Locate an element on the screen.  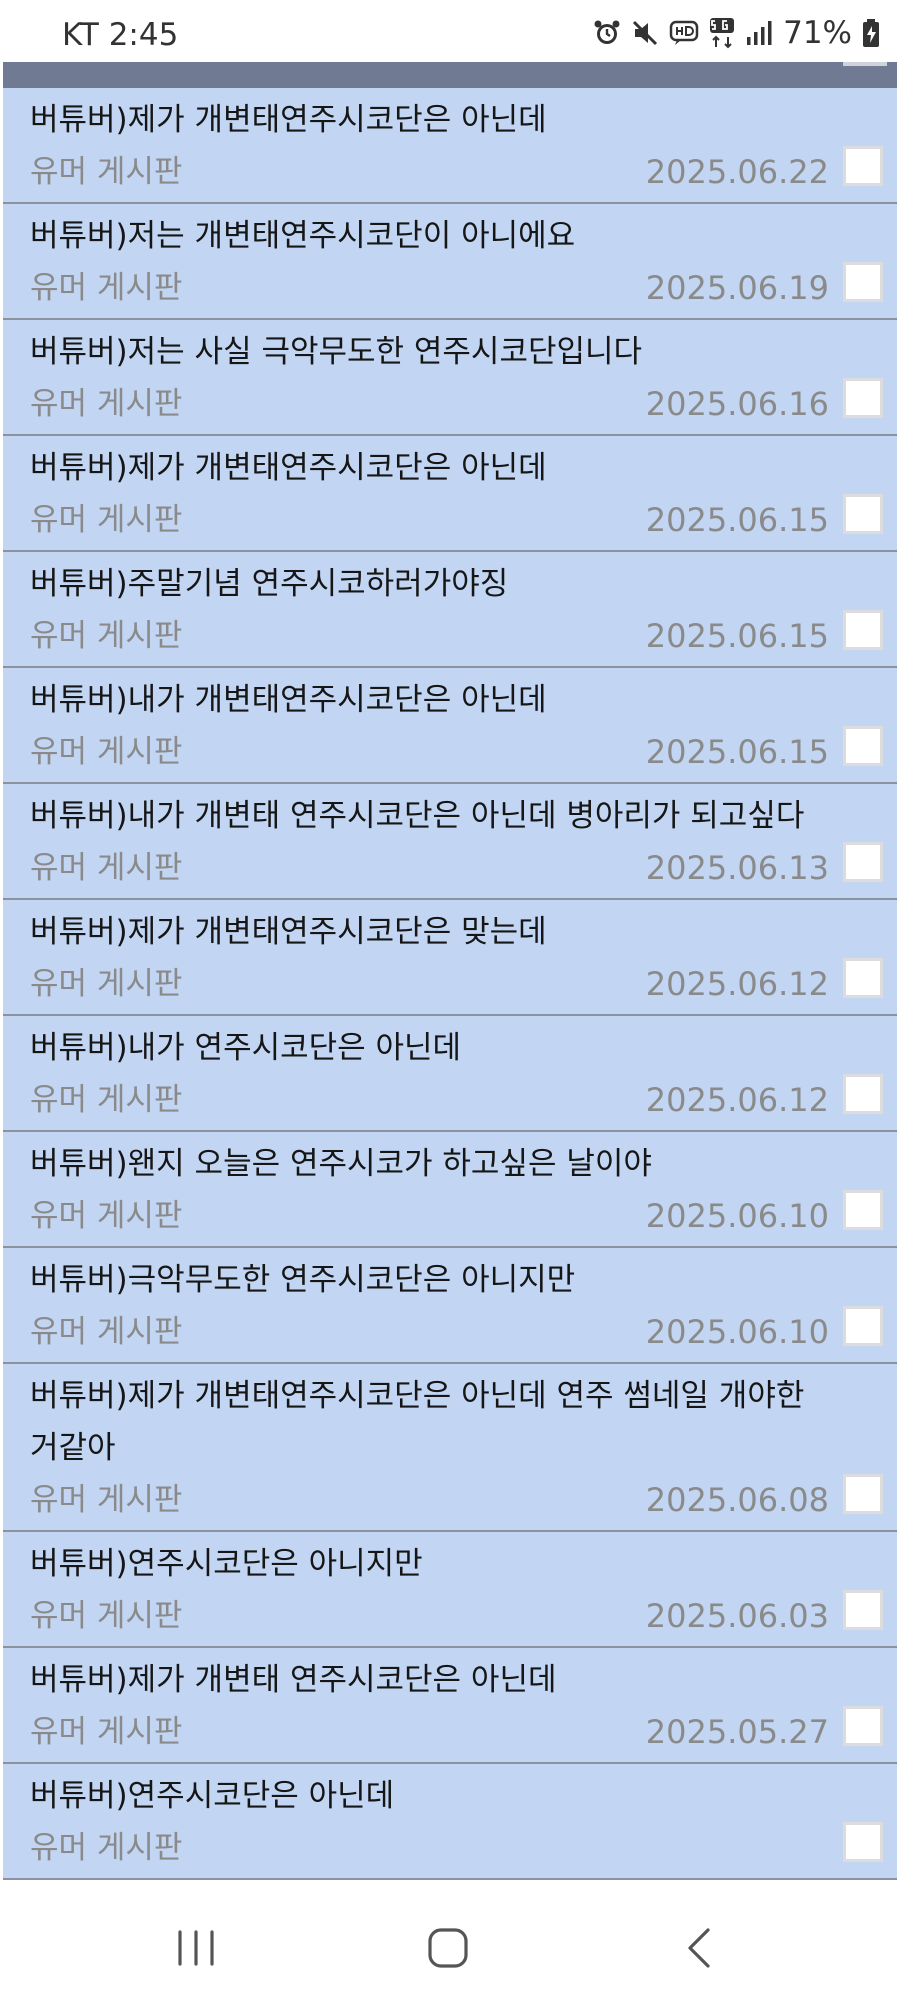
post-row: 버튜버)극악무도한 연주시코단은 아니지만유머 게시판 2025.06.10 is located at coordinates (450, 1306).